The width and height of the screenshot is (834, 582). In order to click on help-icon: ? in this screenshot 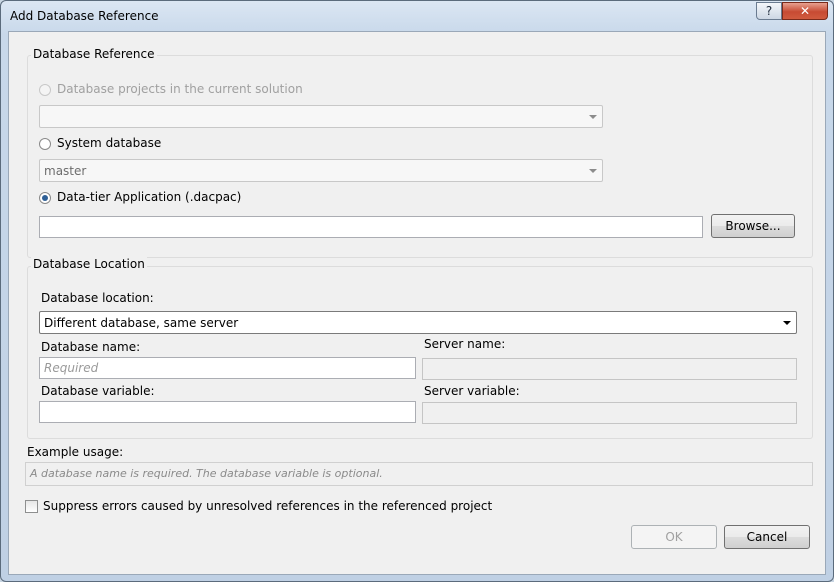, I will do `click(769, 11)`.